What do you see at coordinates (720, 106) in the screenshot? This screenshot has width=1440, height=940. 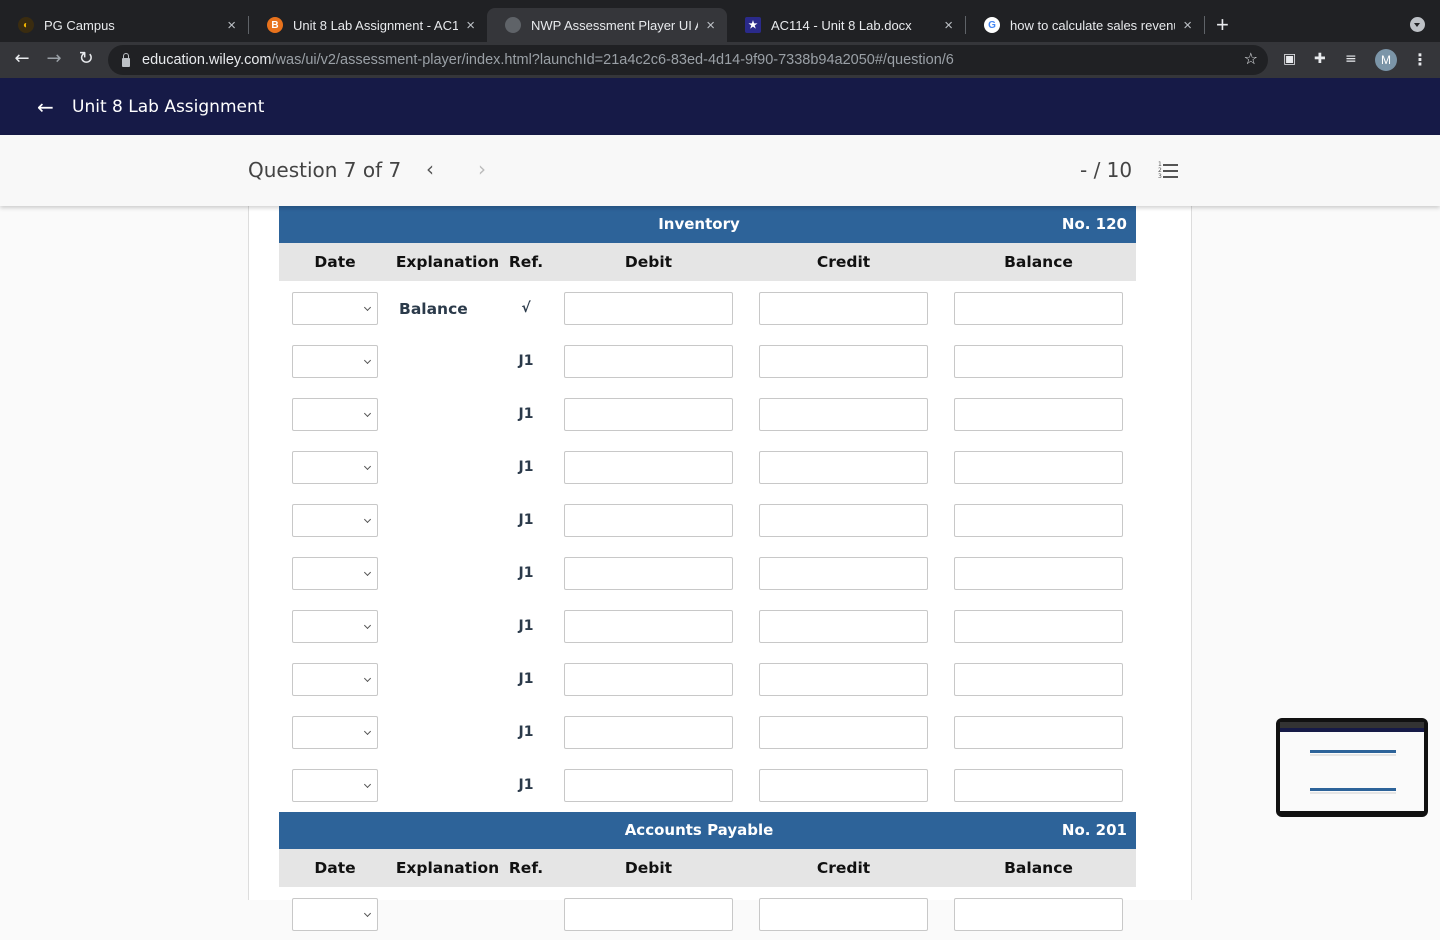 I see `app-header: ← Unit 8 Lab Assignment` at bounding box center [720, 106].